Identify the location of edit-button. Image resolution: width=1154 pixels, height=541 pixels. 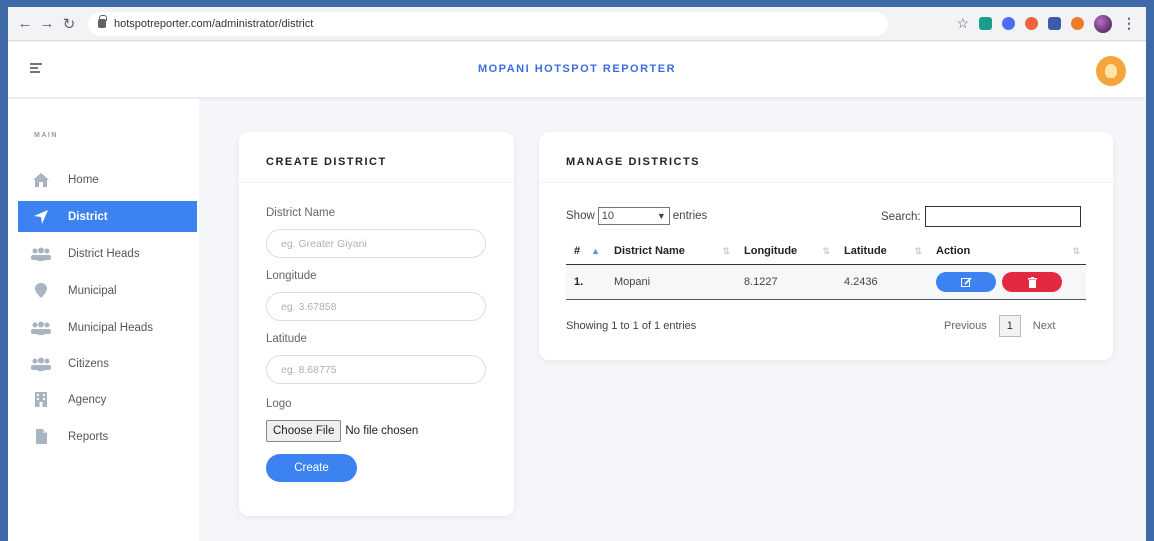
(966, 282).